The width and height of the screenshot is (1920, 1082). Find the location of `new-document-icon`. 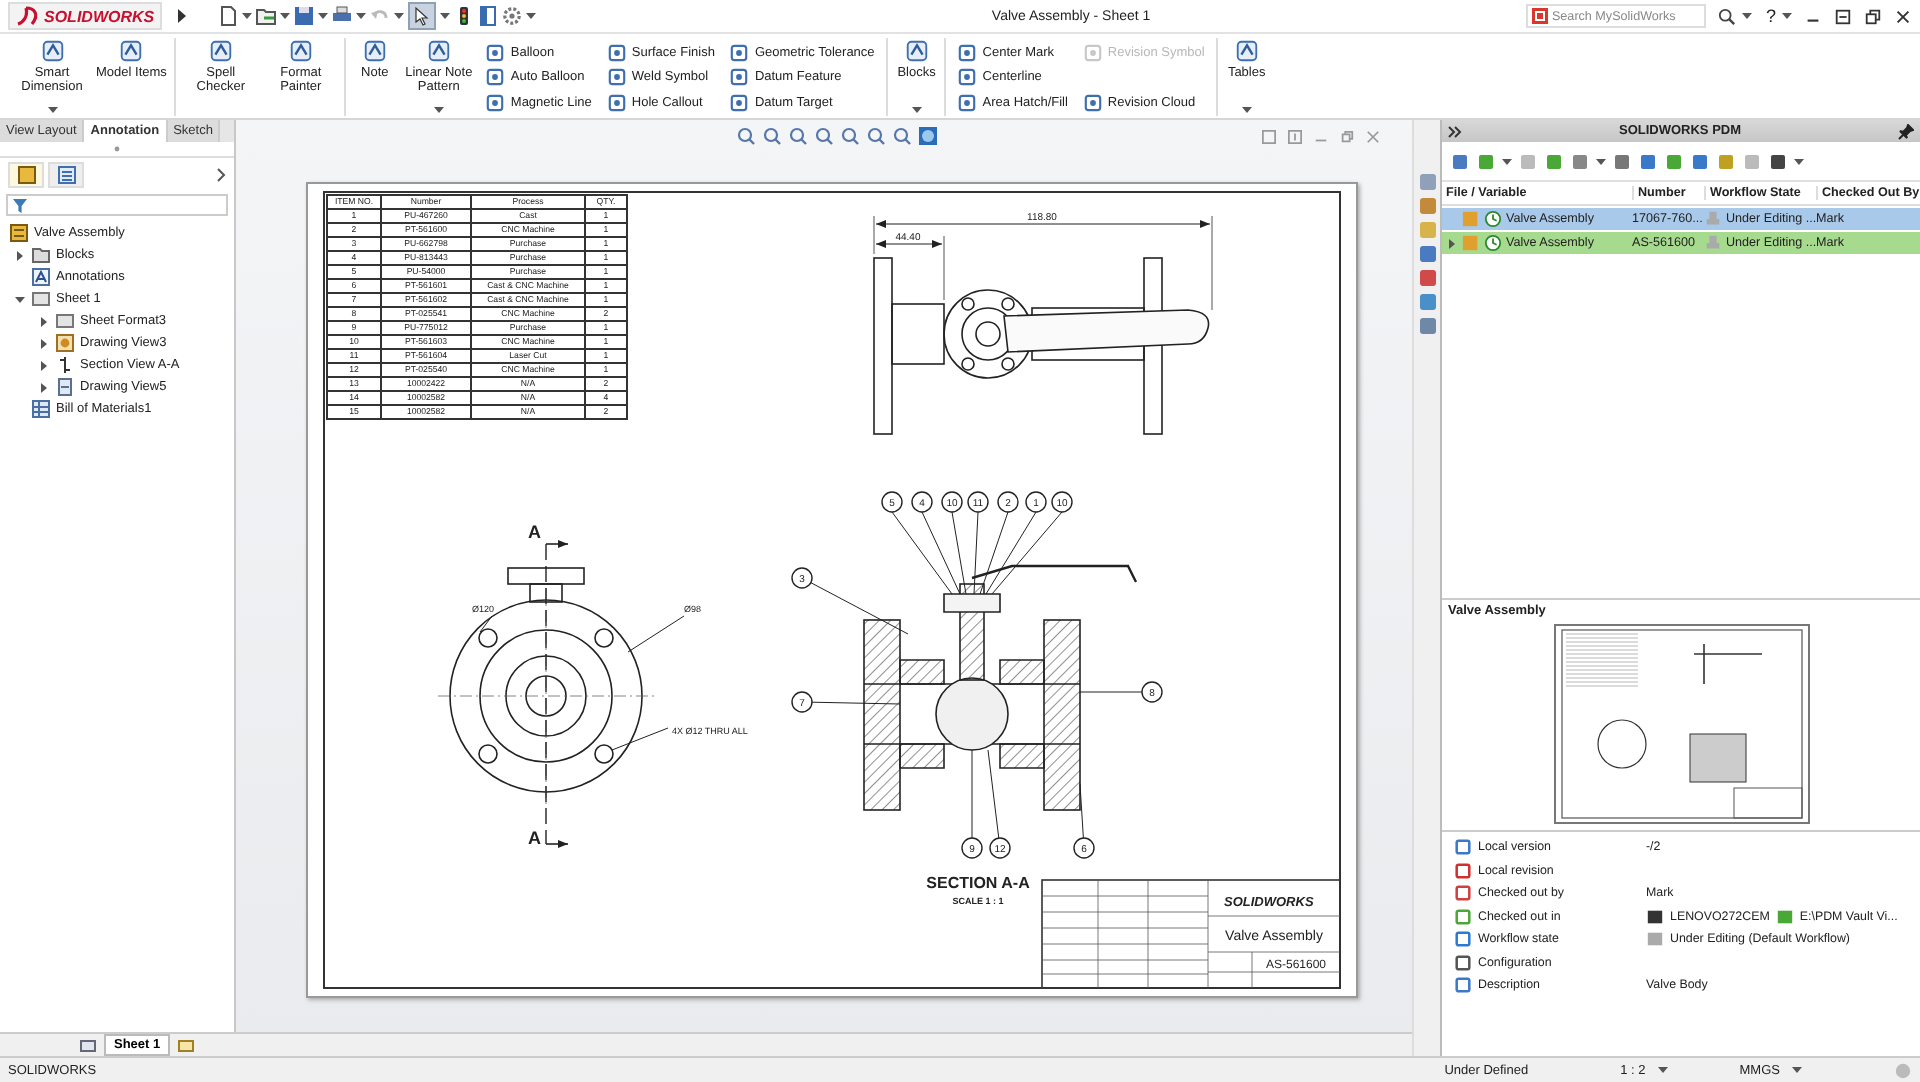

new-document-icon is located at coordinates (228, 16).